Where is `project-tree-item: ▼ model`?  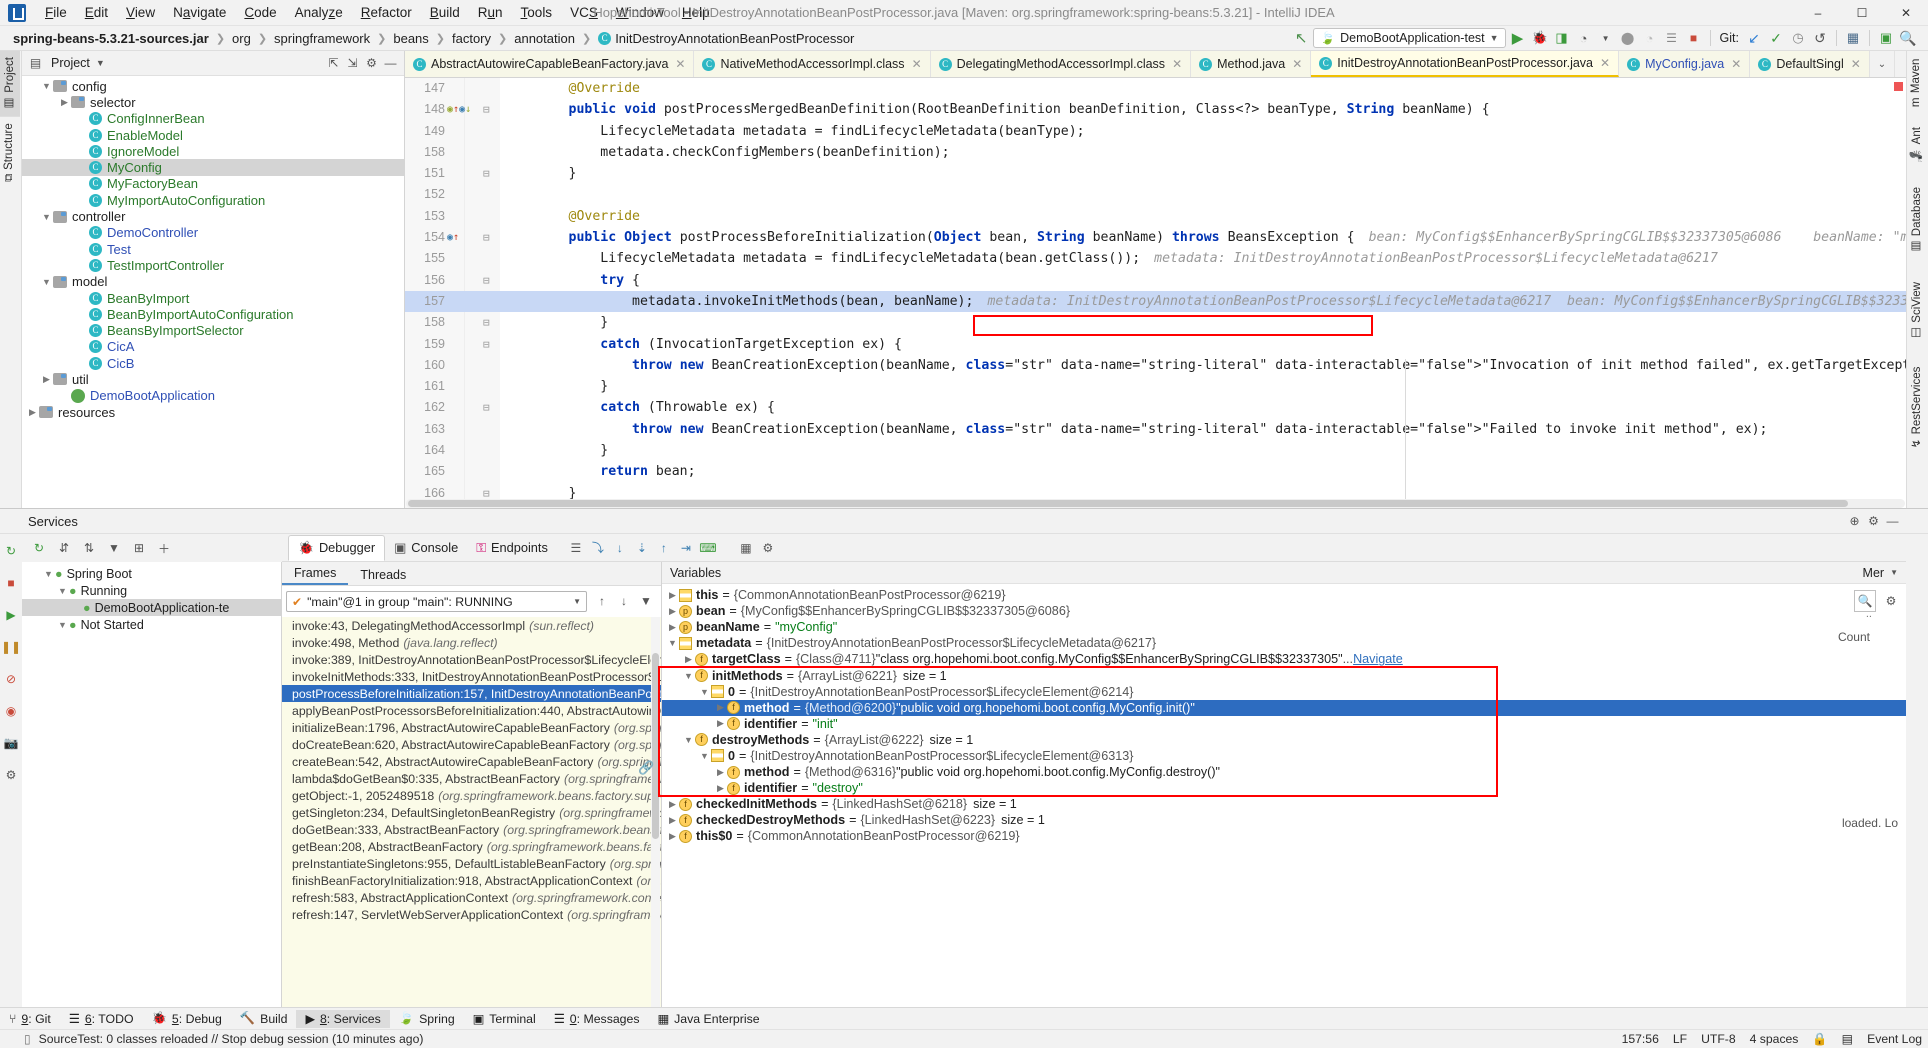
project-tree-item: ▼ model is located at coordinates (213, 282).